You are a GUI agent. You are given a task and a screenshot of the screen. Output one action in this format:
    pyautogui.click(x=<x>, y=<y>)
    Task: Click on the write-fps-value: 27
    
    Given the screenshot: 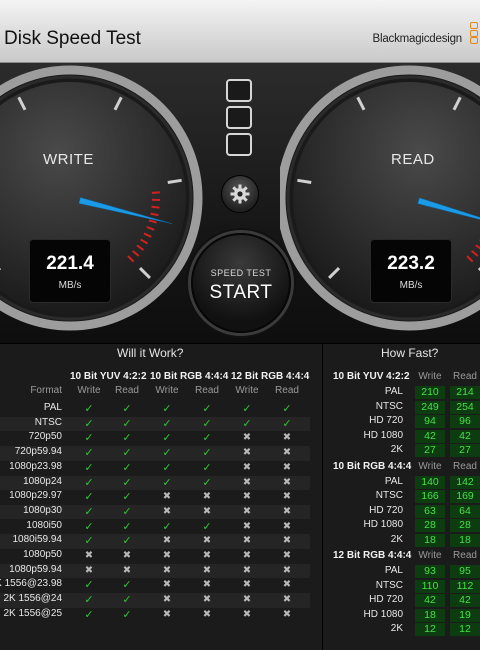 What is the action you would take?
    pyautogui.click(x=430, y=450)
    